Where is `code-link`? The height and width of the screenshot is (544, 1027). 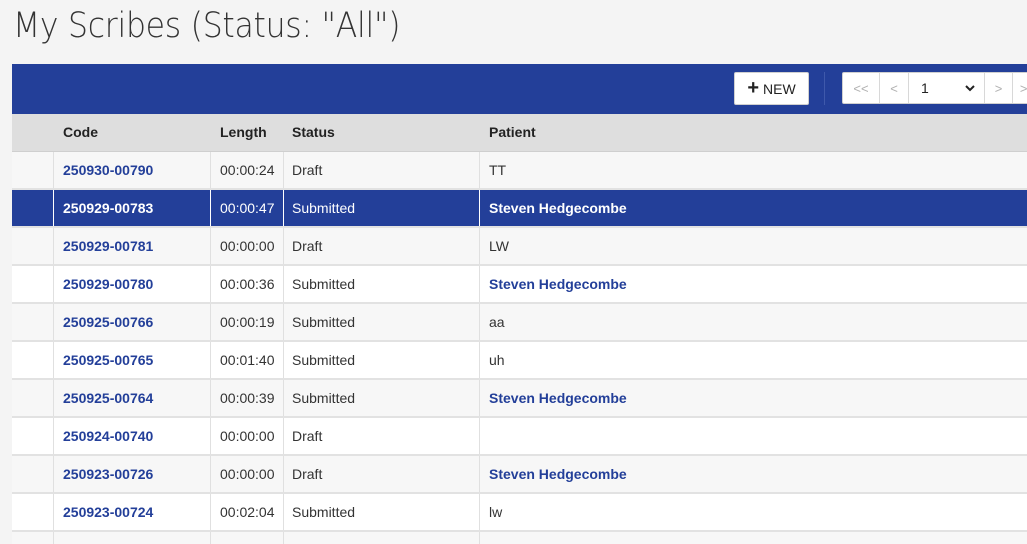 code-link is located at coordinates (132, 538).